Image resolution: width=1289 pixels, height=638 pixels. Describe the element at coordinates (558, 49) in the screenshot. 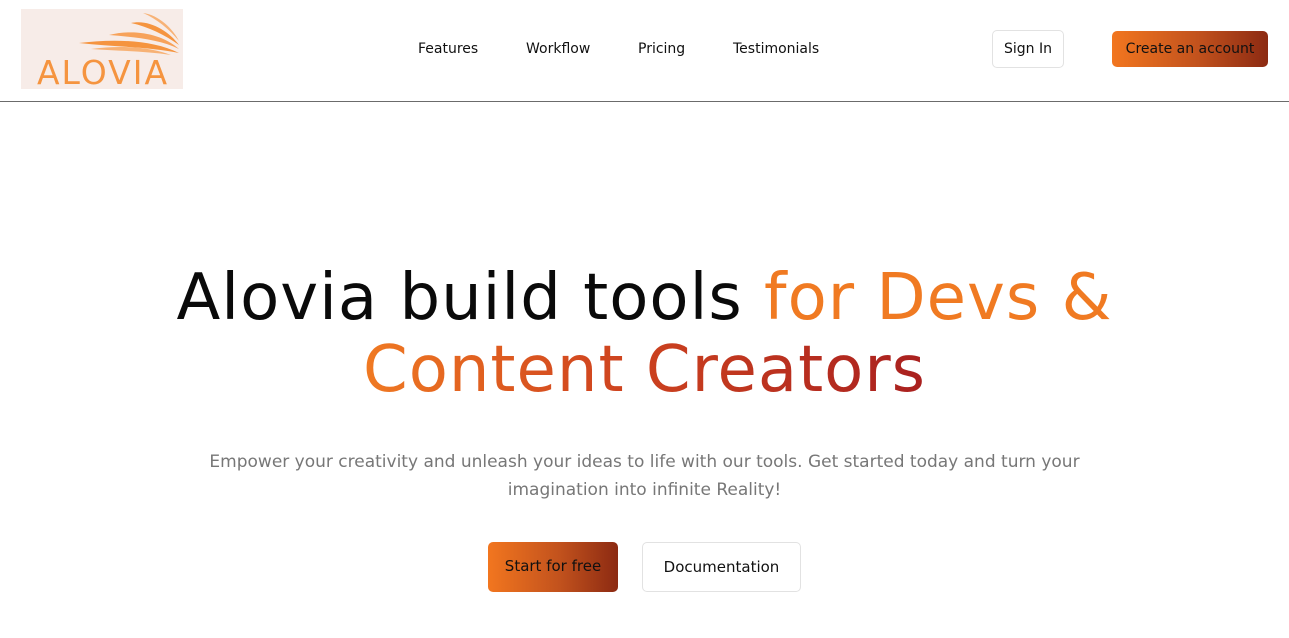

I see `nav-link-workflow: Workflow` at that location.